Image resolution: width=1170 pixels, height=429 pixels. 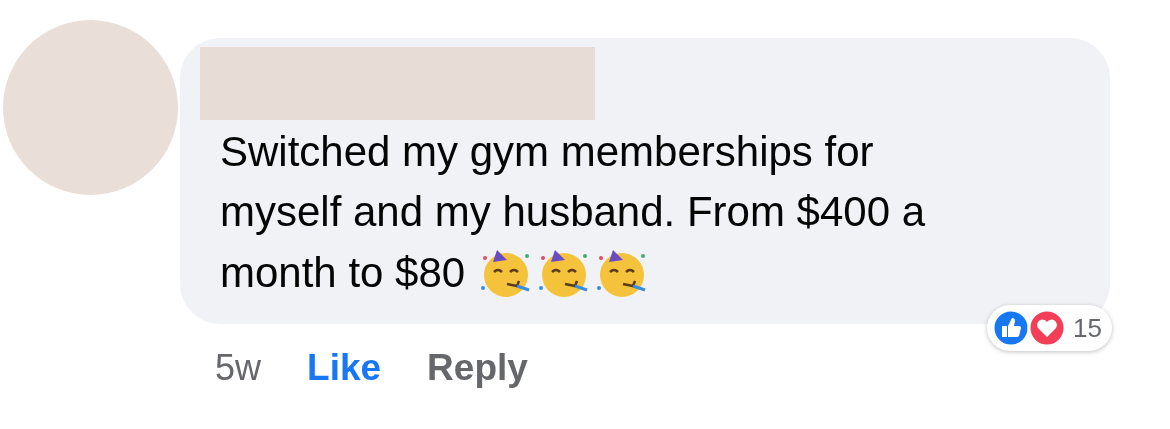 What do you see at coordinates (1049, 328) in the screenshot?
I see `reaction-badge: 15` at bounding box center [1049, 328].